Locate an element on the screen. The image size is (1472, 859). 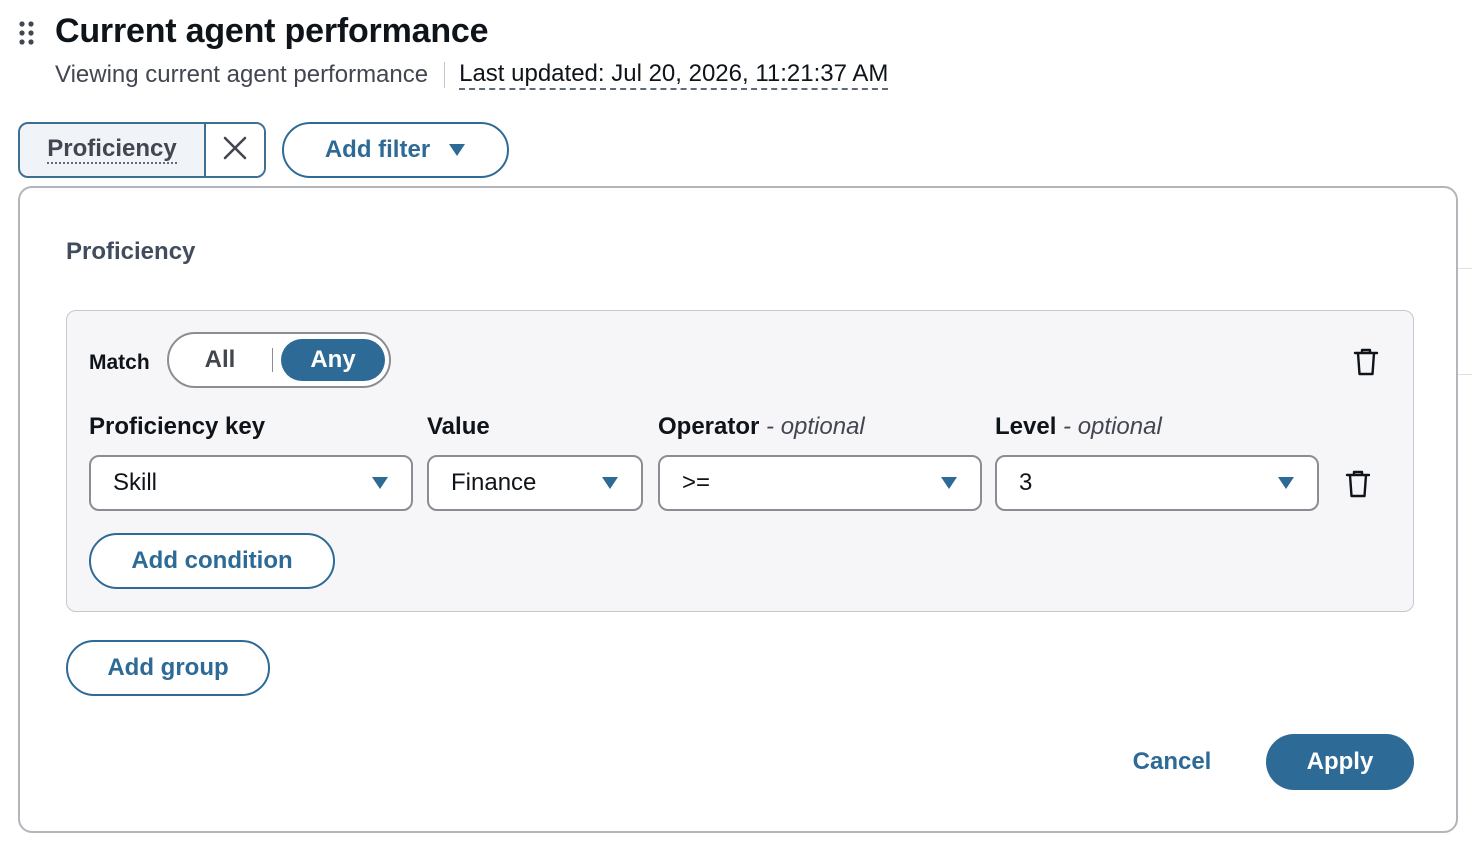
popover-title: Proficiency is located at coordinates (131, 251).